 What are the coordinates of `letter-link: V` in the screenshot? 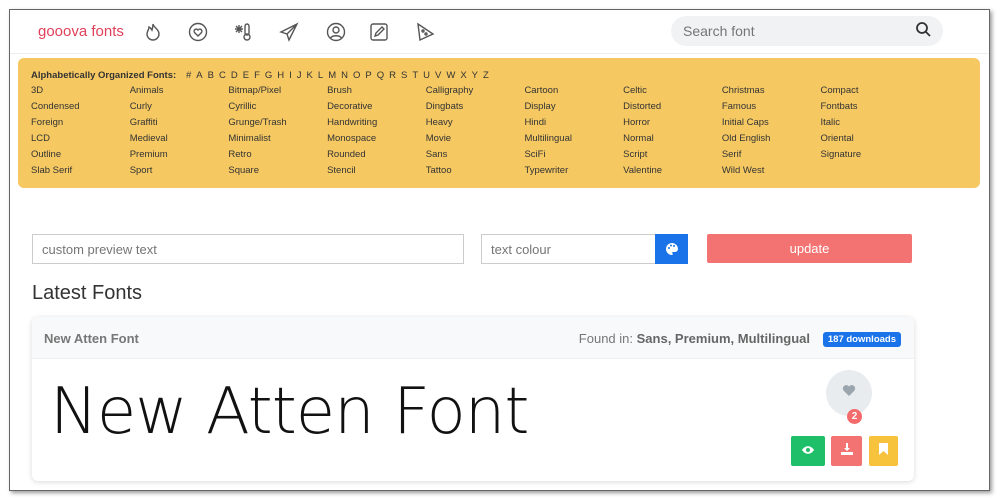 It's located at (438, 75).